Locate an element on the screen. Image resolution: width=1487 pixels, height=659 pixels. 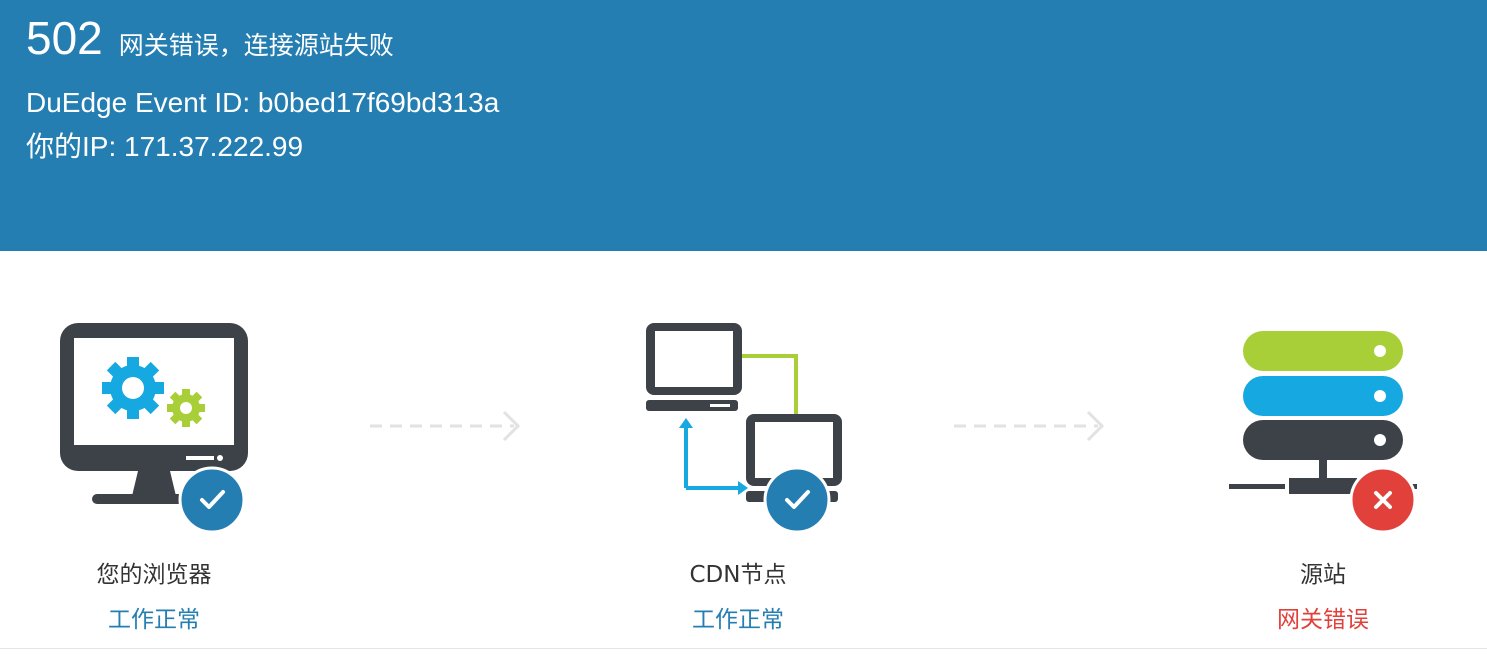
error-code: 502 is located at coordinates (64, 38).